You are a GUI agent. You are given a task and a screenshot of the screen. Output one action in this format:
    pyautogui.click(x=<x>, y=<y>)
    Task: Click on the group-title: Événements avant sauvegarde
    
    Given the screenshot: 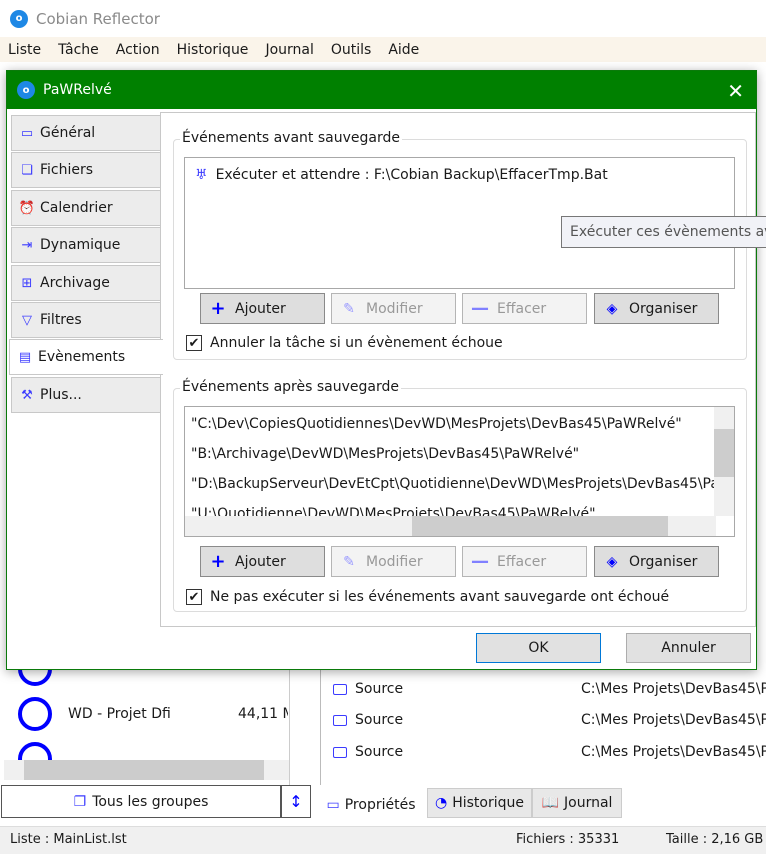 What is the action you would take?
    pyautogui.click(x=291, y=138)
    